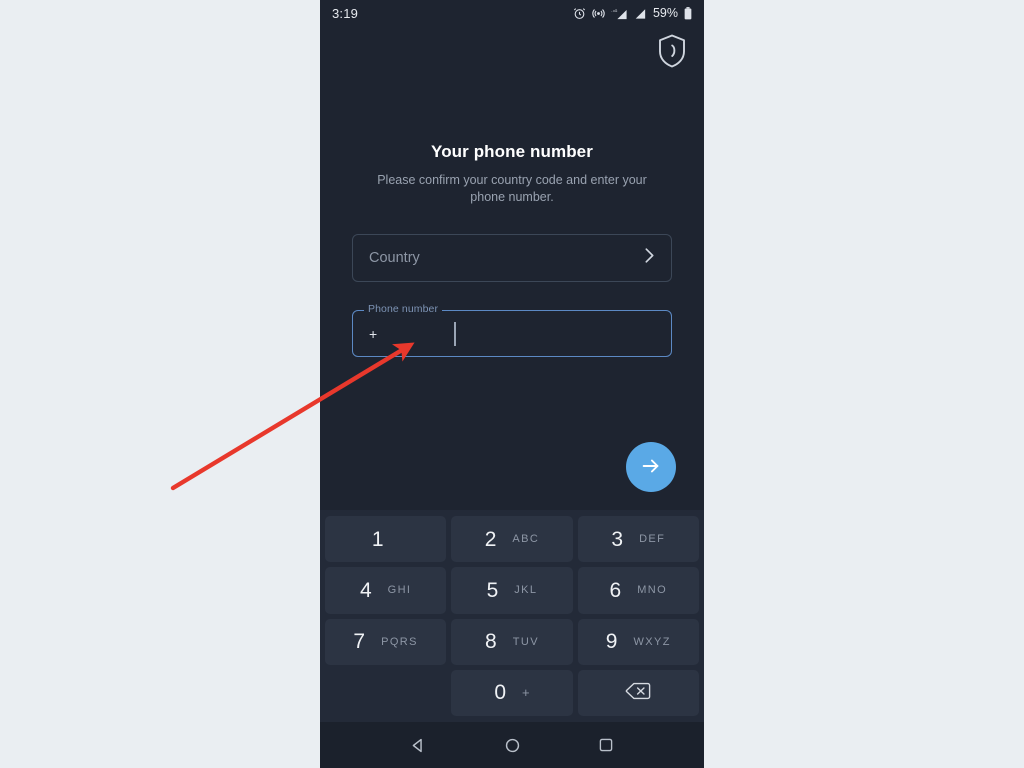 This screenshot has width=1024, height=768. Describe the element at coordinates (598, 13) in the screenshot. I see `hotspot-icon` at that location.